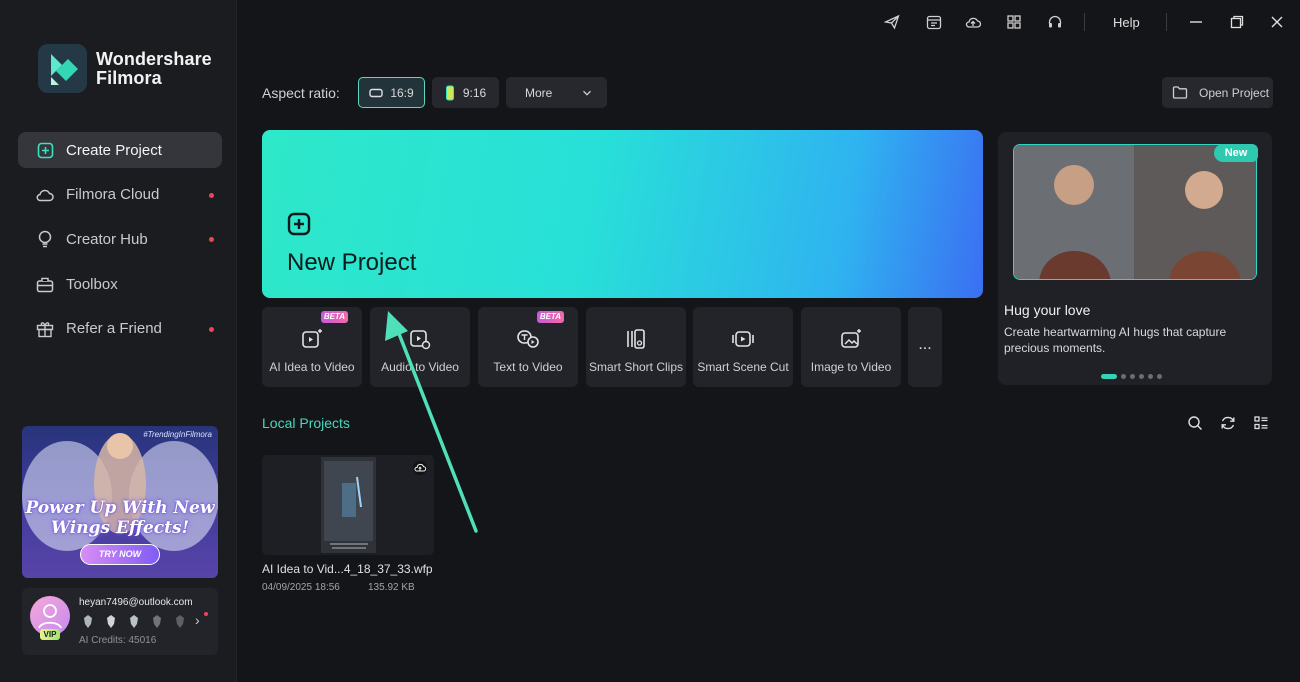 This screenshot has height=682, width=1300. Describe the element at coordinates (1055, 22) in the screenshot. I see `headset-icon` at that location.